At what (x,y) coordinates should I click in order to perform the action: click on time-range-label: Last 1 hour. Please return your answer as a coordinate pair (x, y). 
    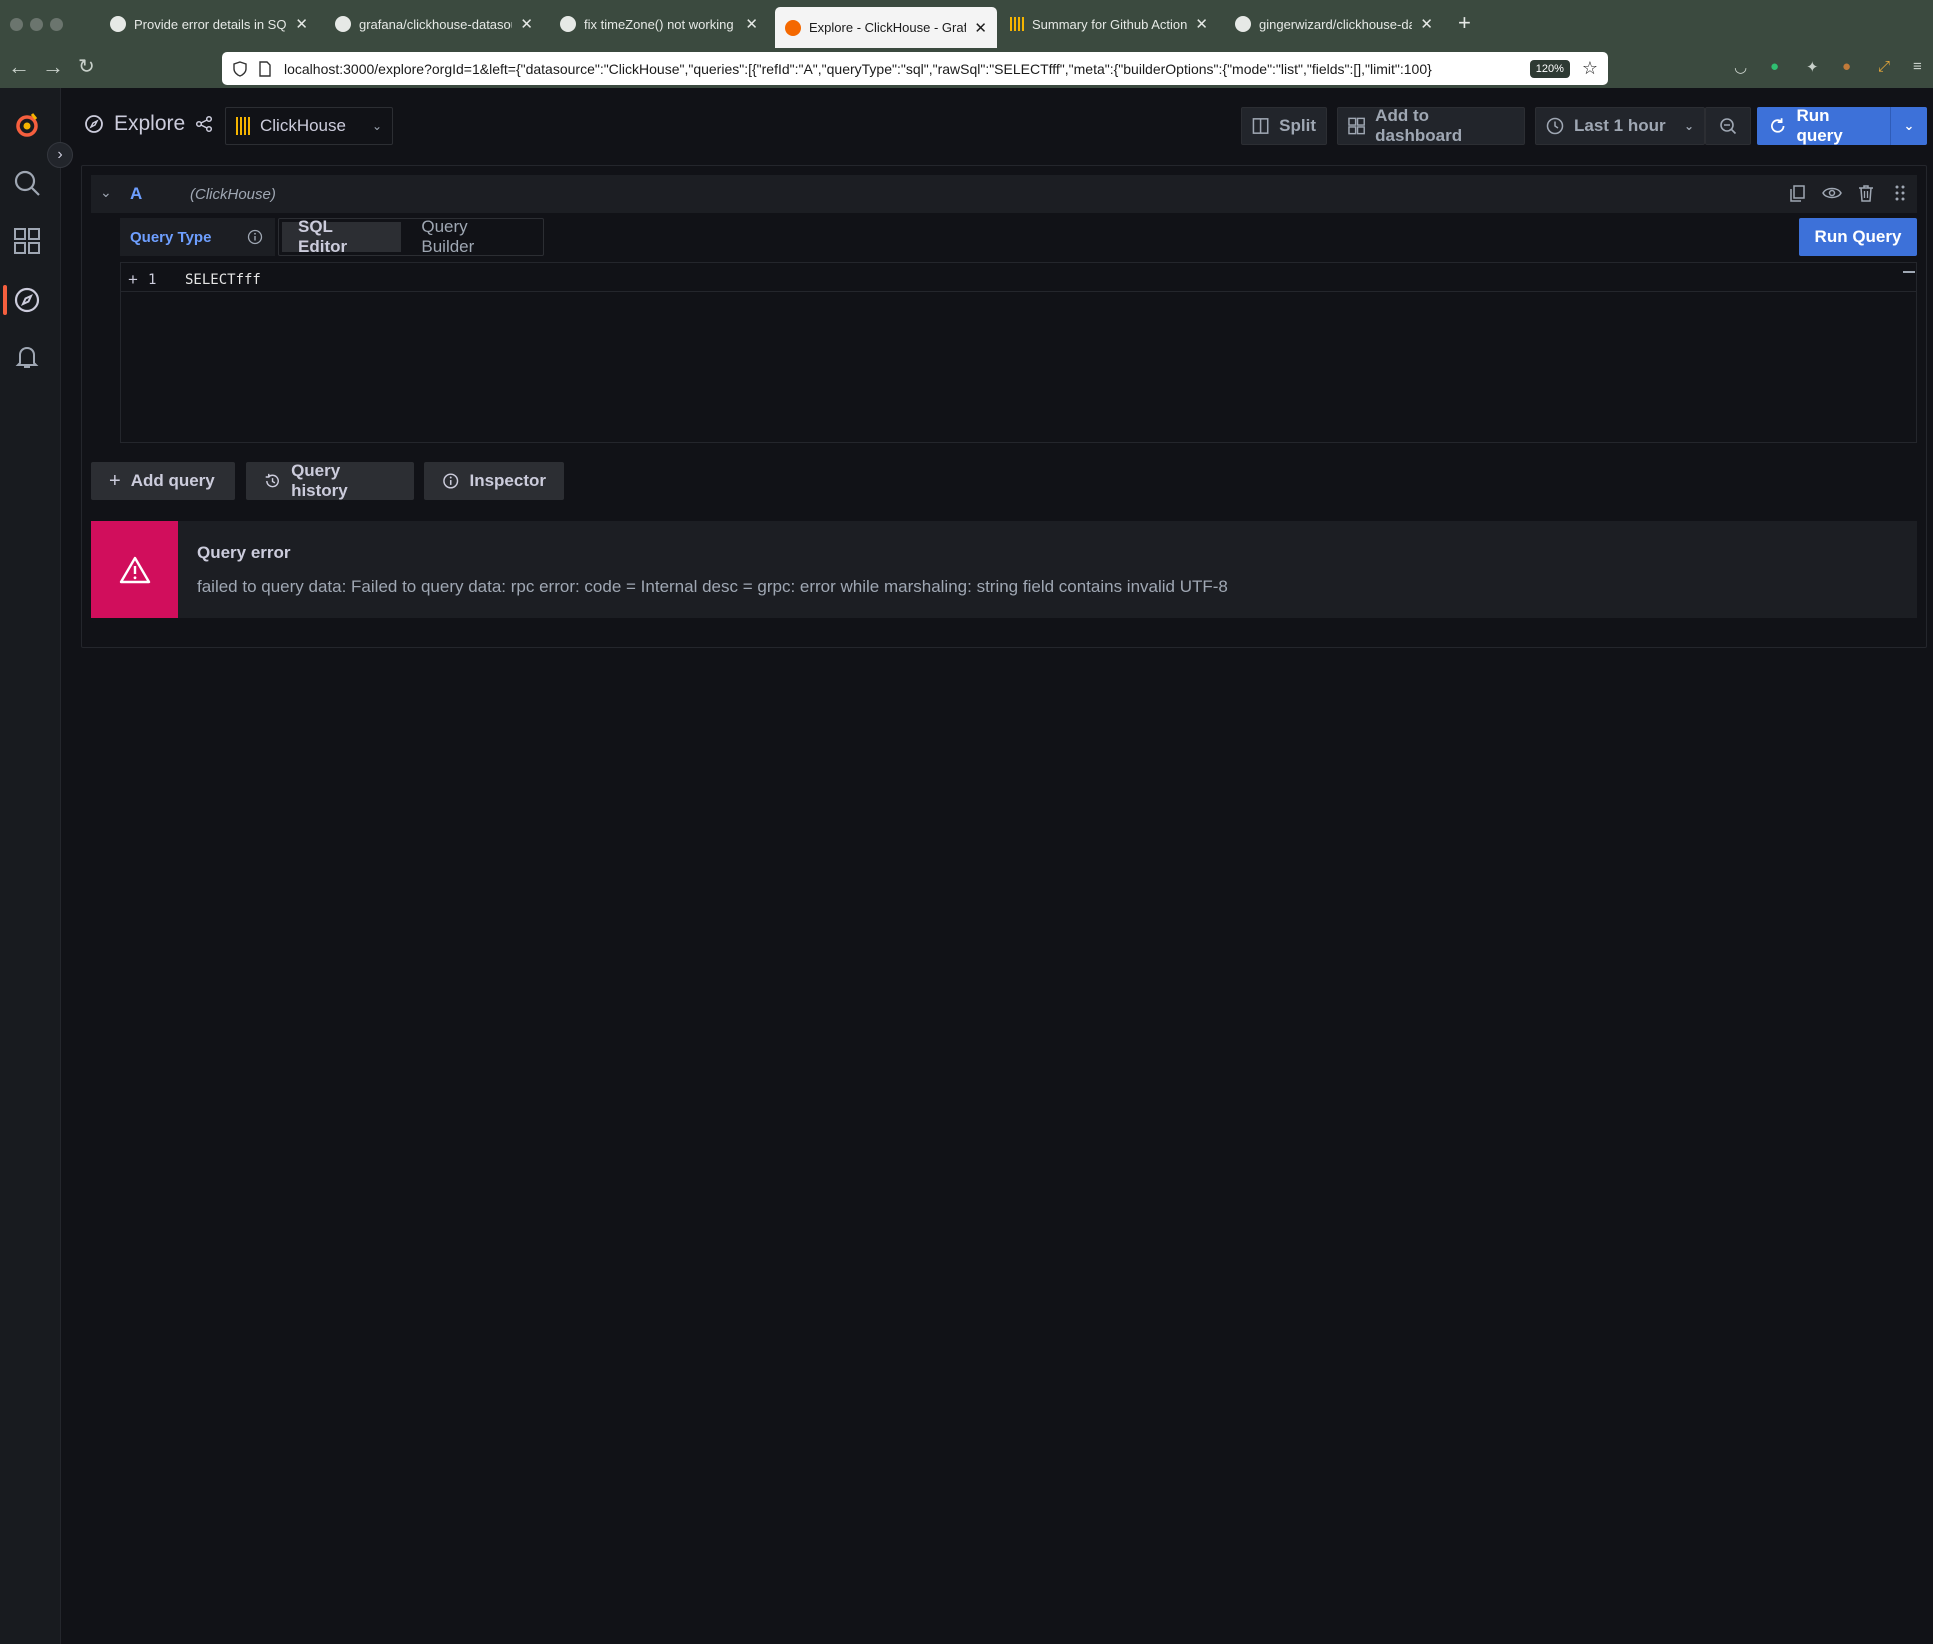
    Looking at the image, I should click on (1620, 125).